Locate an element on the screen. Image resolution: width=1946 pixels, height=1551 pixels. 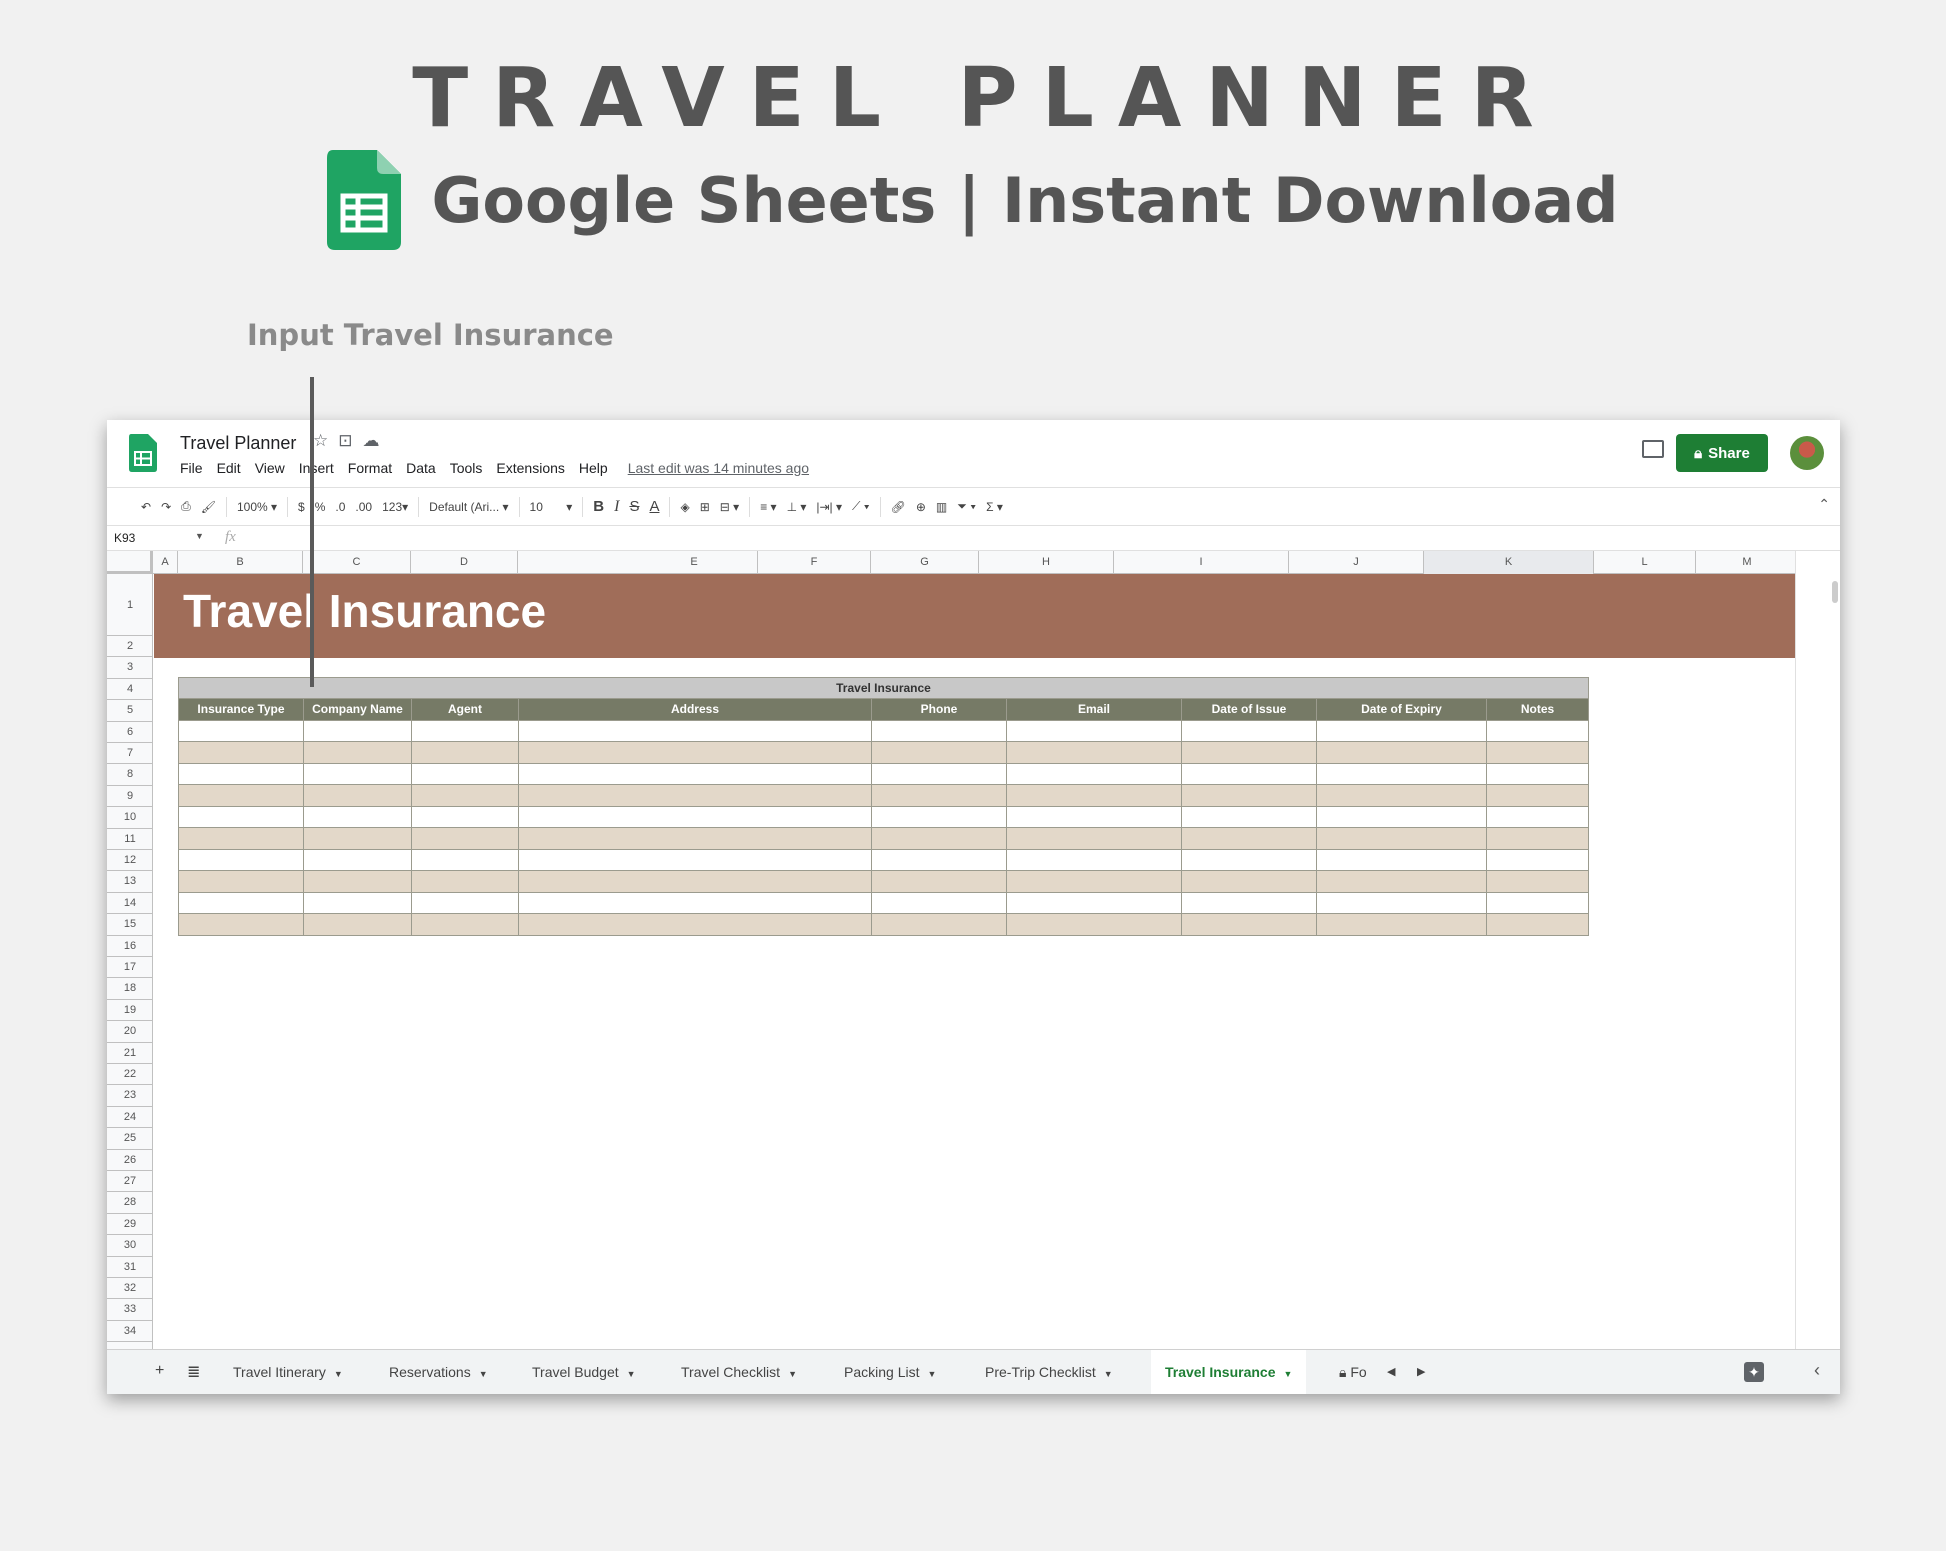
tab-packing-list: Packing List ▼ is located at coordinates (890, 1372).